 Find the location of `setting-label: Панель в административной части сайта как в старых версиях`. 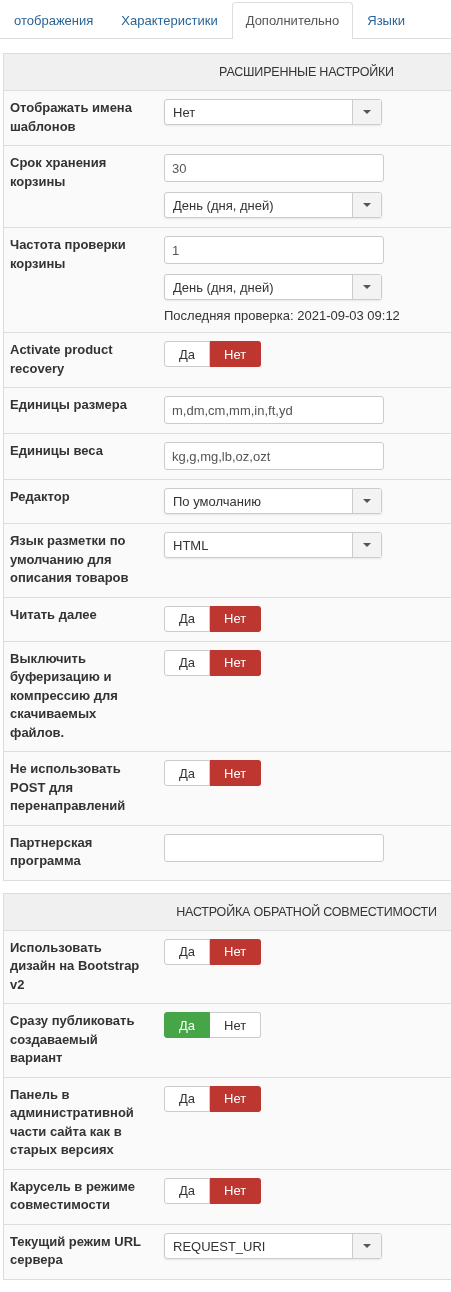

setting-label: Панель в административной части сайта как в старых версиях is located at coordinates (72, 1122).